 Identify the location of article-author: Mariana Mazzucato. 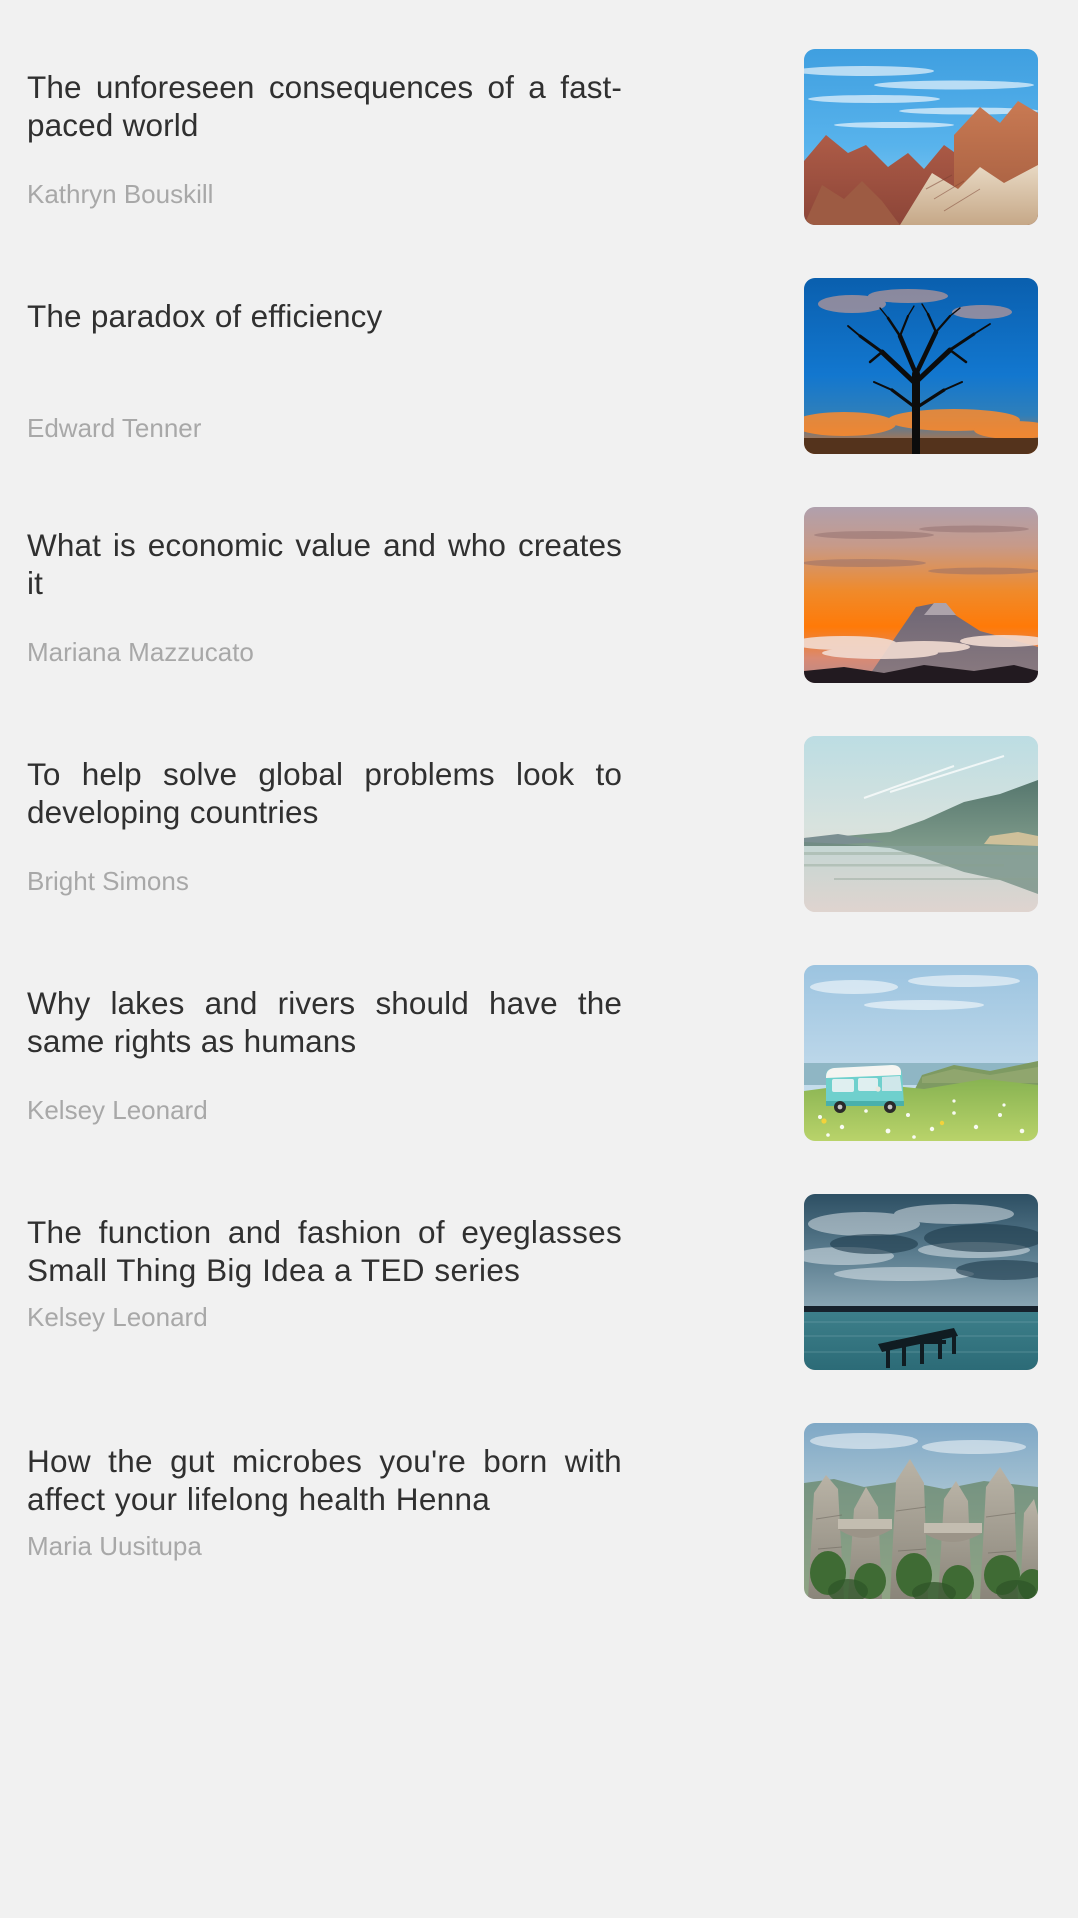
(140, 651).